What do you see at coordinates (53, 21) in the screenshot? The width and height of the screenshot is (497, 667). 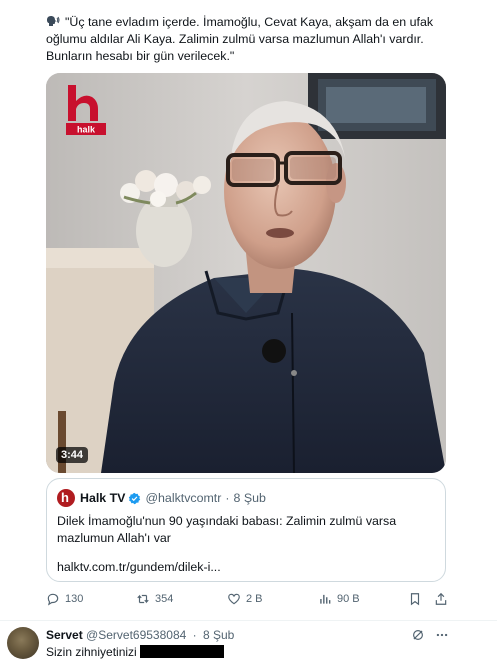 I see `speaking-head-icon` at bounding box center [53, 21].